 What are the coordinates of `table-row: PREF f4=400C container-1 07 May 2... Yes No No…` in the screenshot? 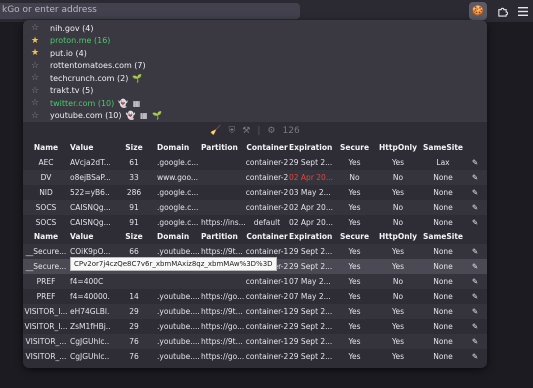 It's located at (255, 281).